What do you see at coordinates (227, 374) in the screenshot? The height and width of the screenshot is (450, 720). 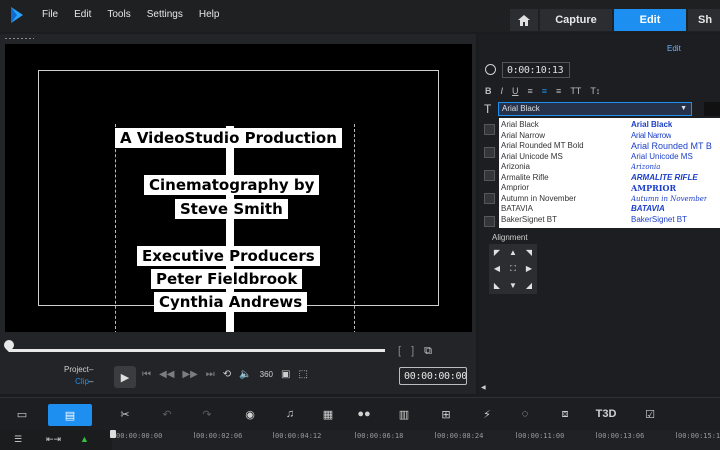 I see `repeat-icon: ⟲` at bounding box center [227, 374].